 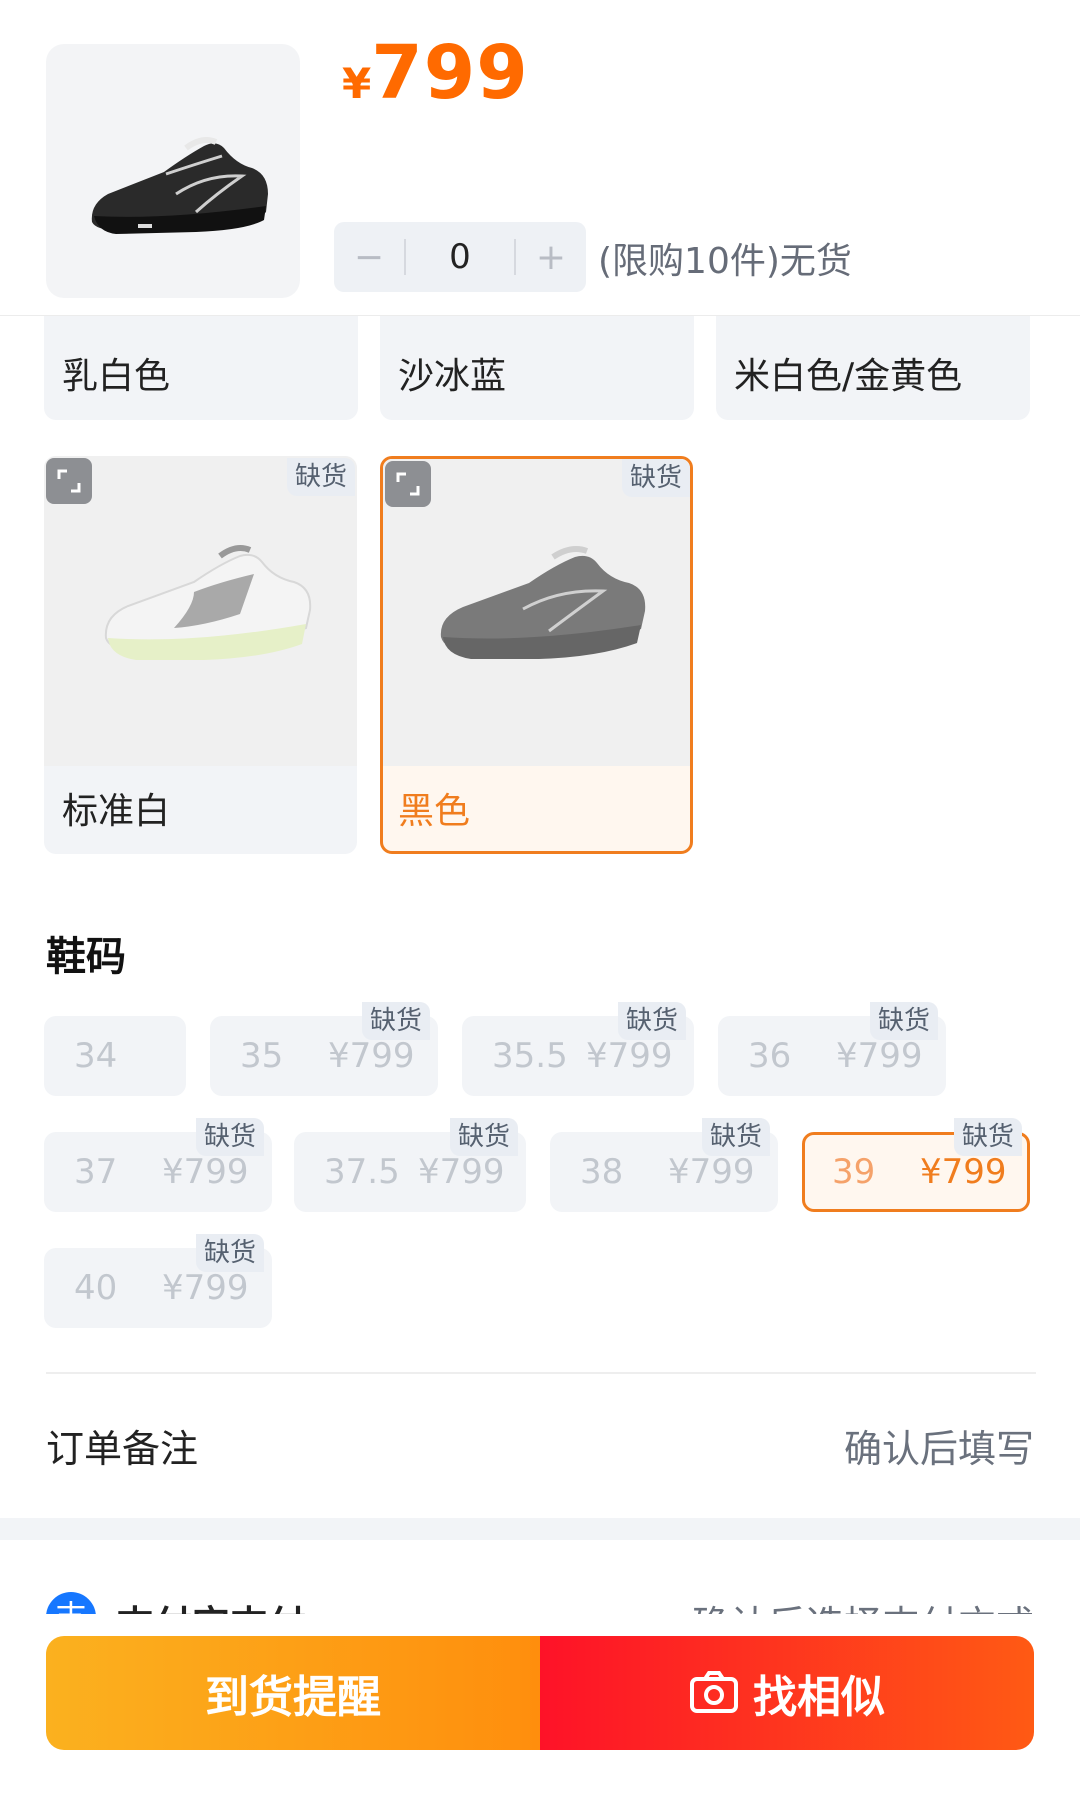 I want to click on size-value: 39, so click(x=854, y=1172).